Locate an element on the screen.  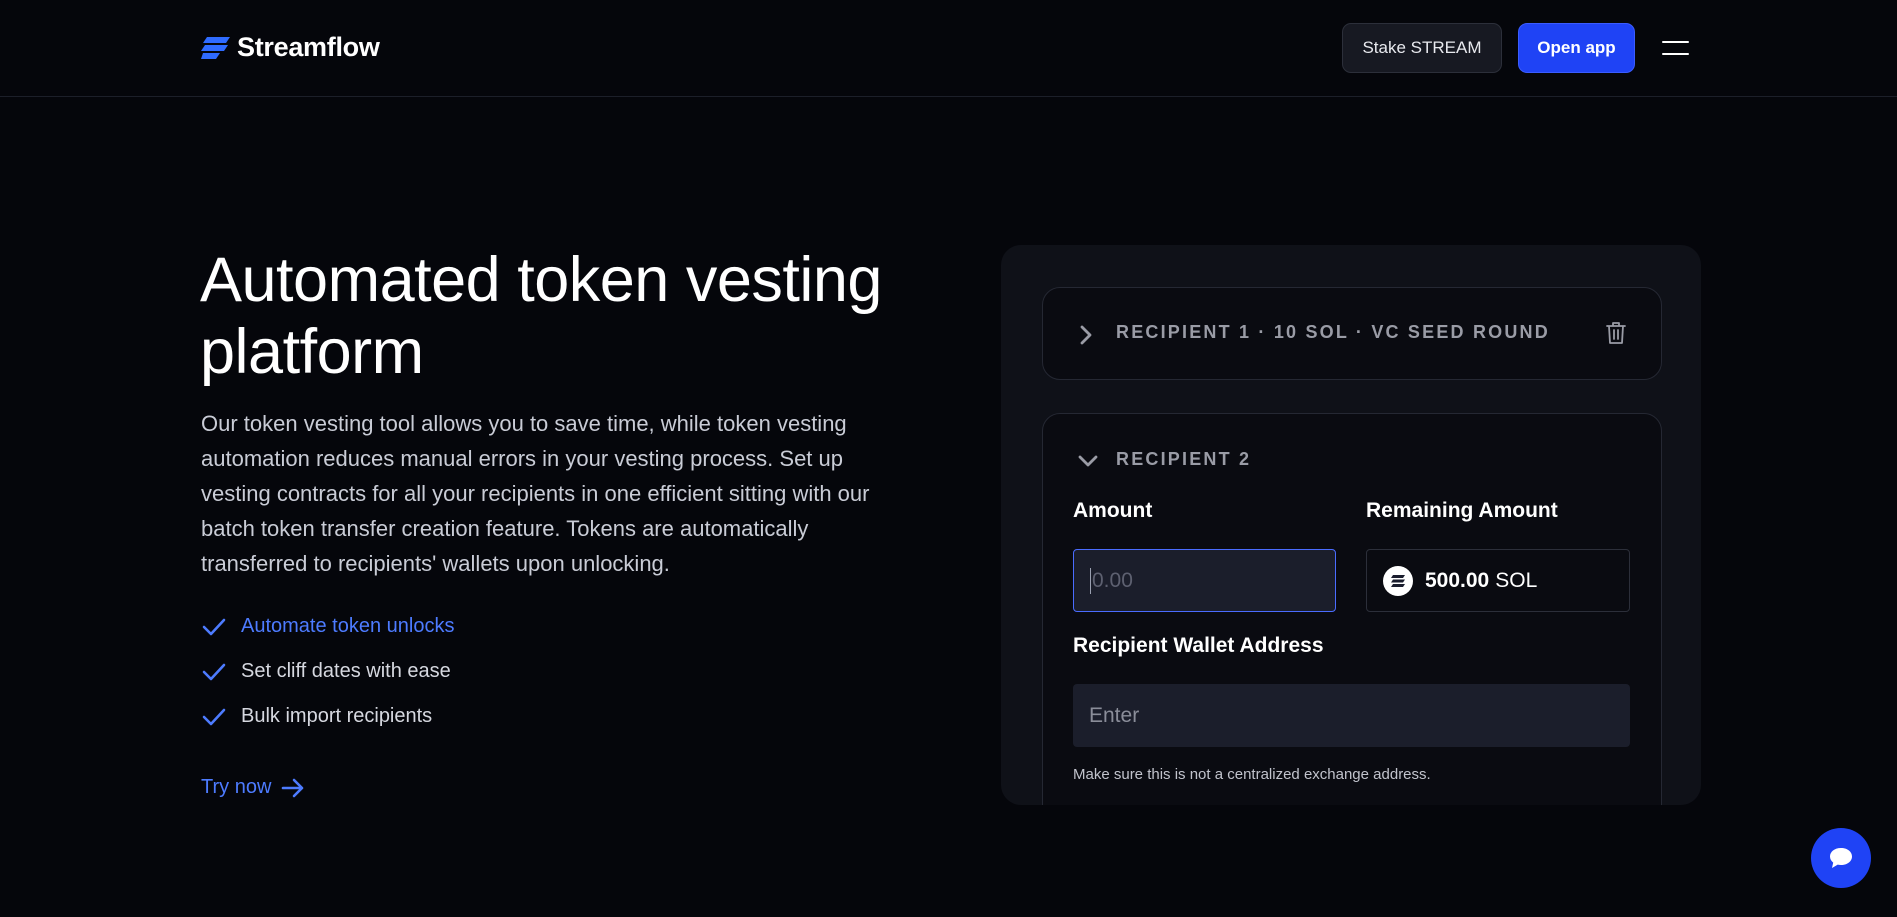
wallet-address-placeholder: Enter is located at coordinates (1114, 715).